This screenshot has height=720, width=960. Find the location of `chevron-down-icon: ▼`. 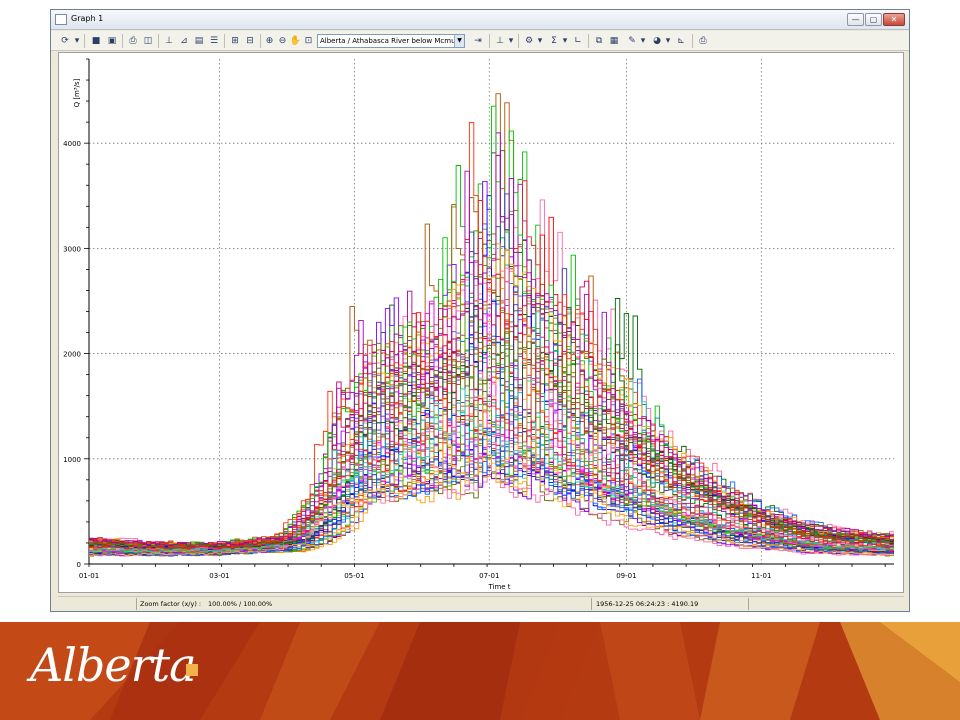

chevron-down-icon: ▼ is located at coordinates (459, 41).